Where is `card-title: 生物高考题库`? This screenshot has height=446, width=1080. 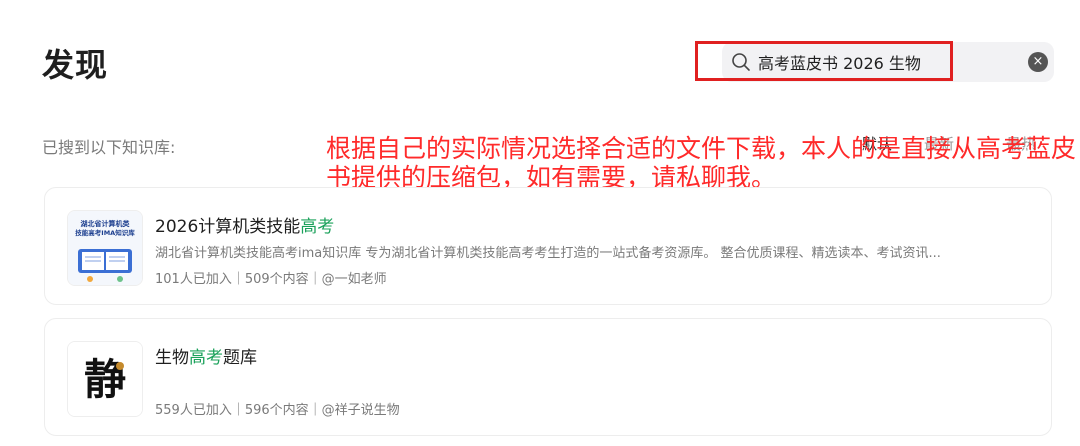 card-title: 生物高考题库 is located at coordinates (206, 355).